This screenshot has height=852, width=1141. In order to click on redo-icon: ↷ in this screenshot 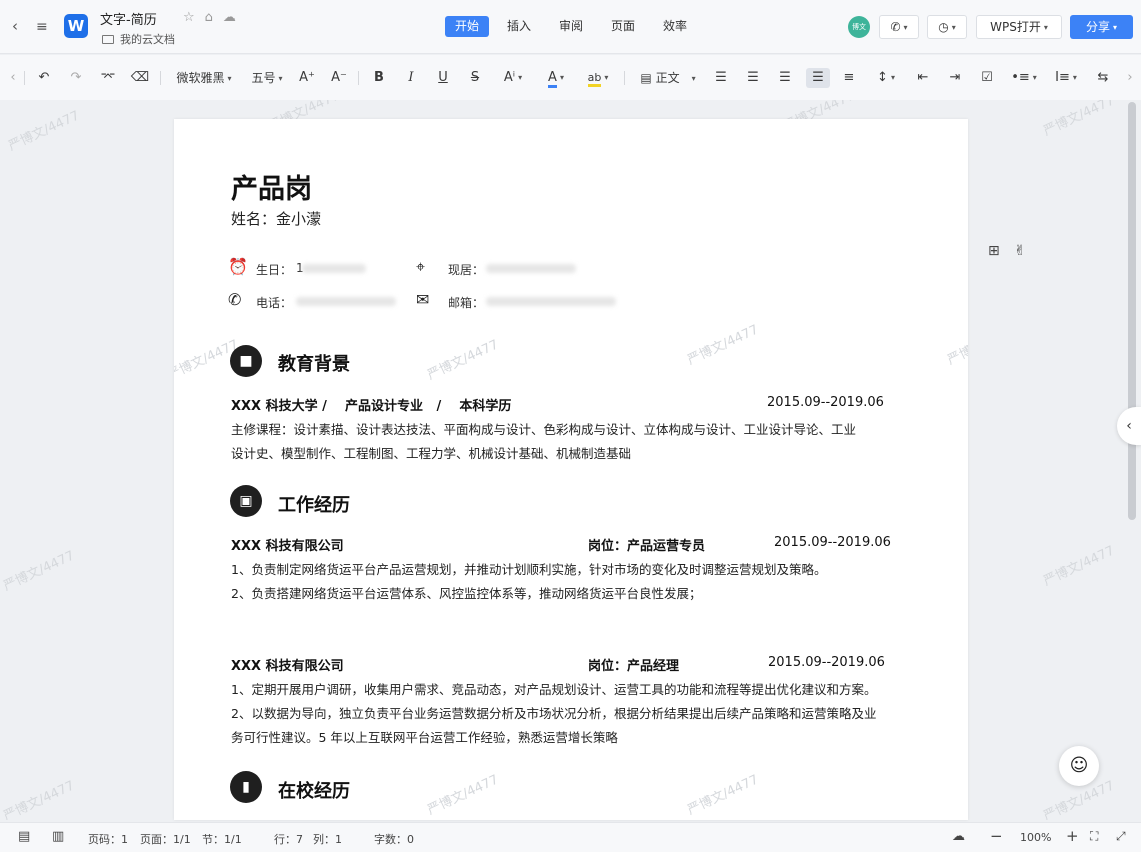, I will do `click(76, 78)`.